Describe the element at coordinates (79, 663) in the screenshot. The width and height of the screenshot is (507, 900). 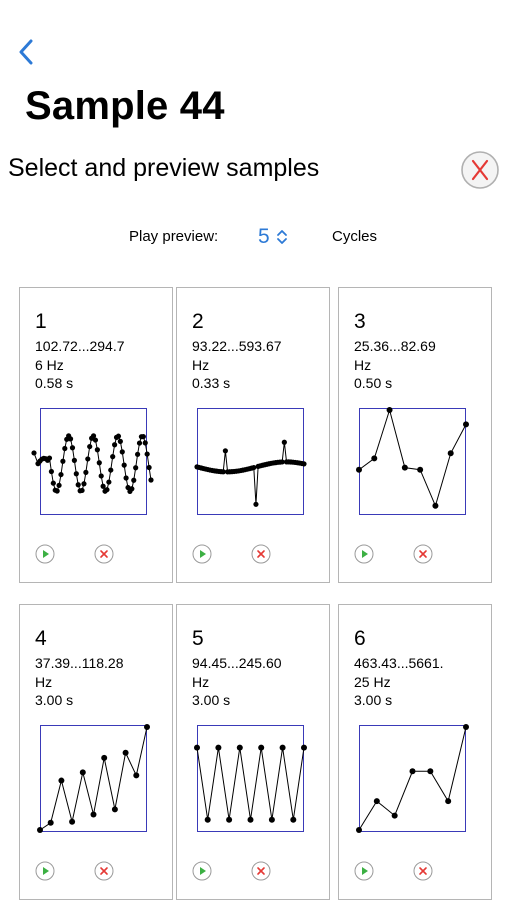
I see `sample-frequency-range: 37.39...118.28` at that location.